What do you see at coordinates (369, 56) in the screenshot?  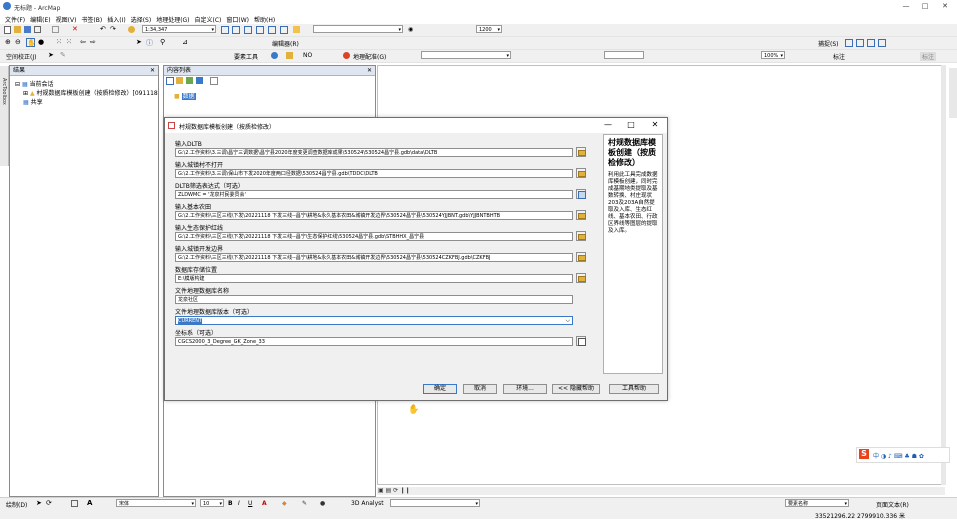 I see `georeferencing-menu: 地理配准(G)` at bounding box center [369, 56].